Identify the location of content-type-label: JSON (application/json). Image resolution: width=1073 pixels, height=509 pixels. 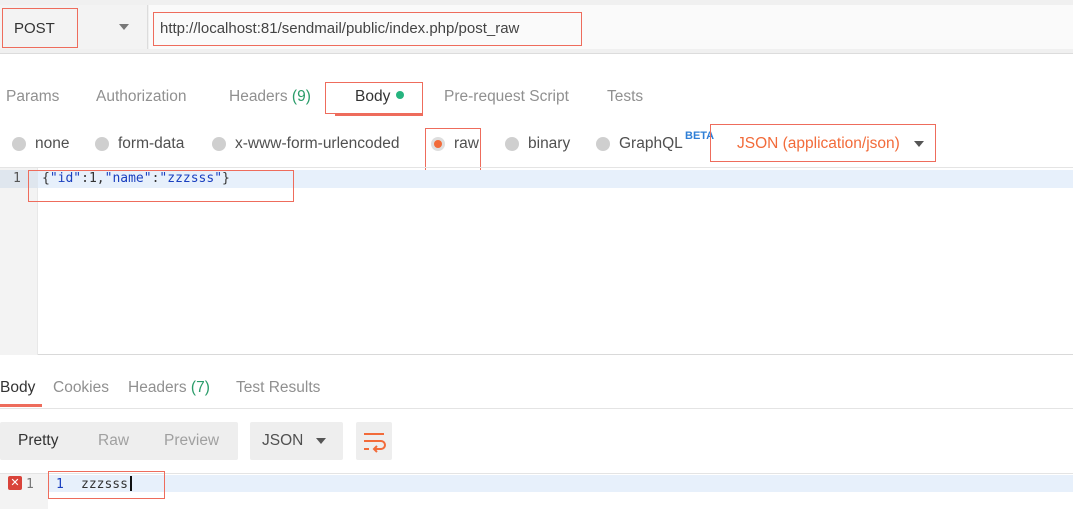
(818, 143).